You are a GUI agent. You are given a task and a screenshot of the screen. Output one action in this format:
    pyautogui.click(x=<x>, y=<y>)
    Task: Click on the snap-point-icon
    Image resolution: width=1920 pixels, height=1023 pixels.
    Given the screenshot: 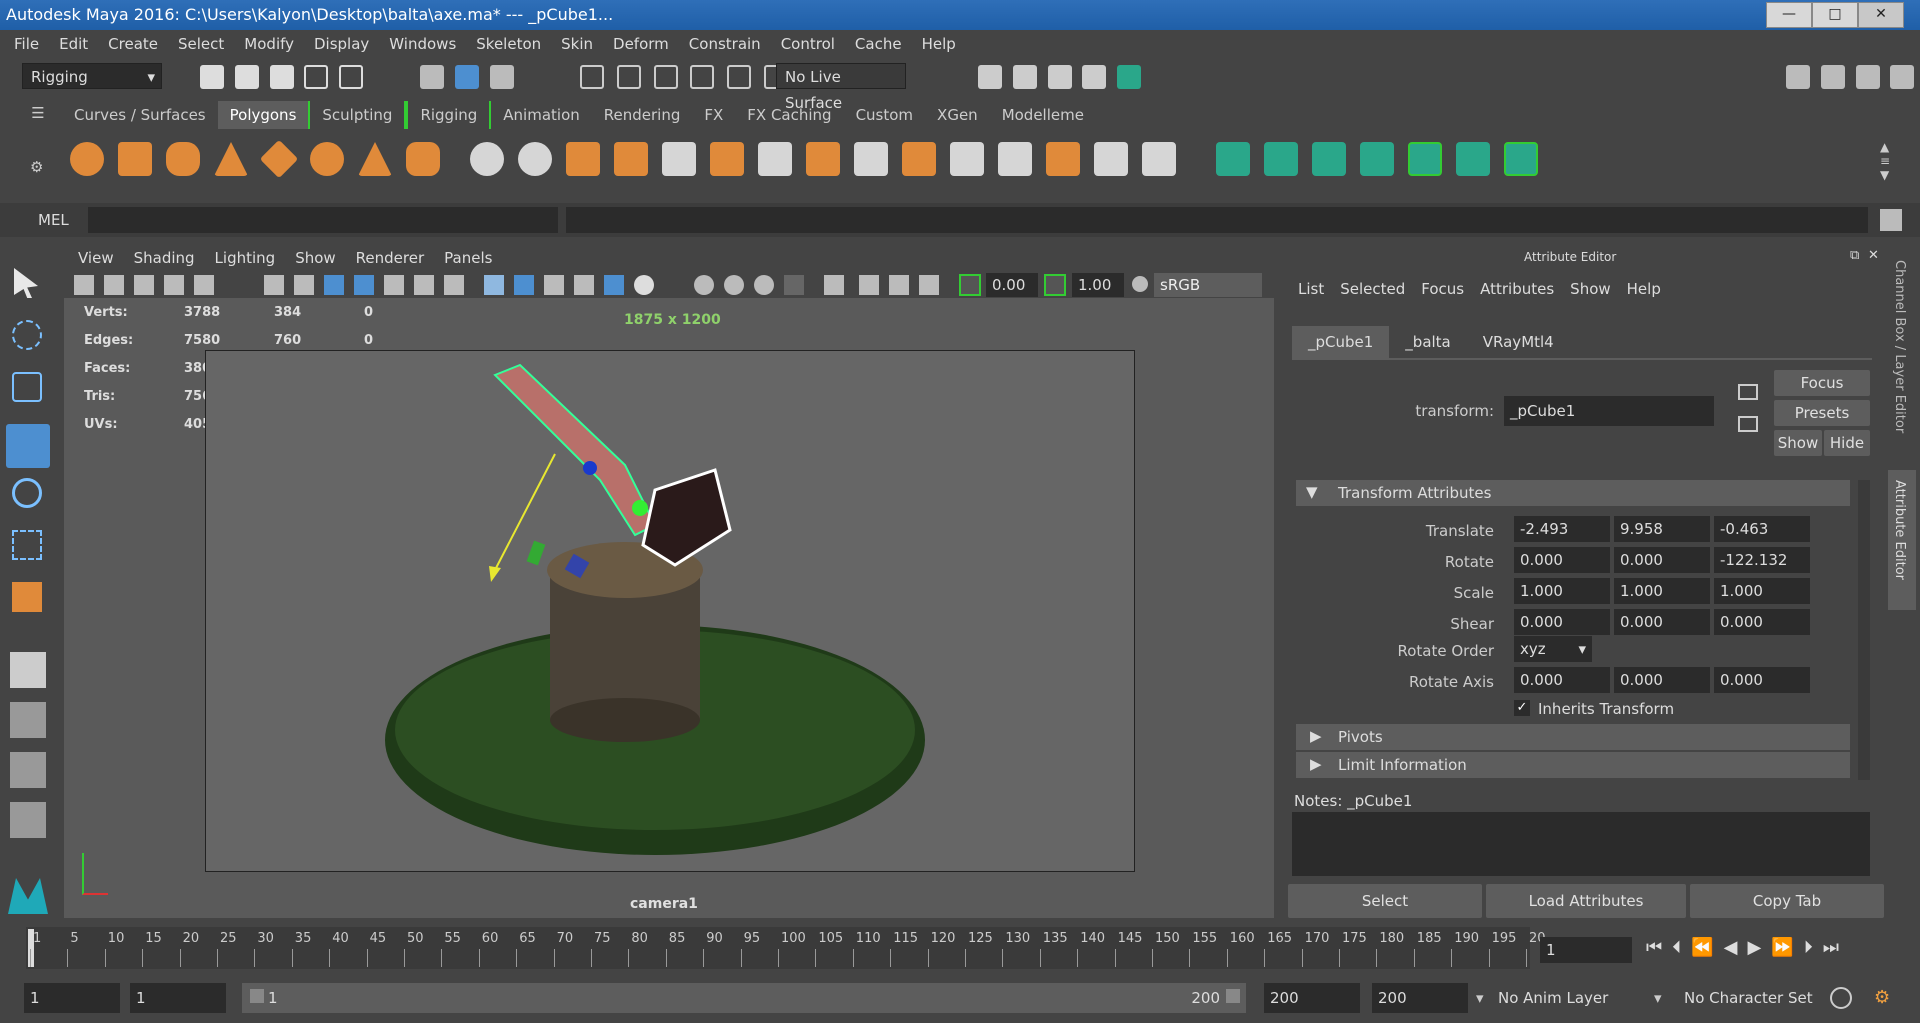 What is the action you would take?
    pyautogui.click(x=665, y=77)
    